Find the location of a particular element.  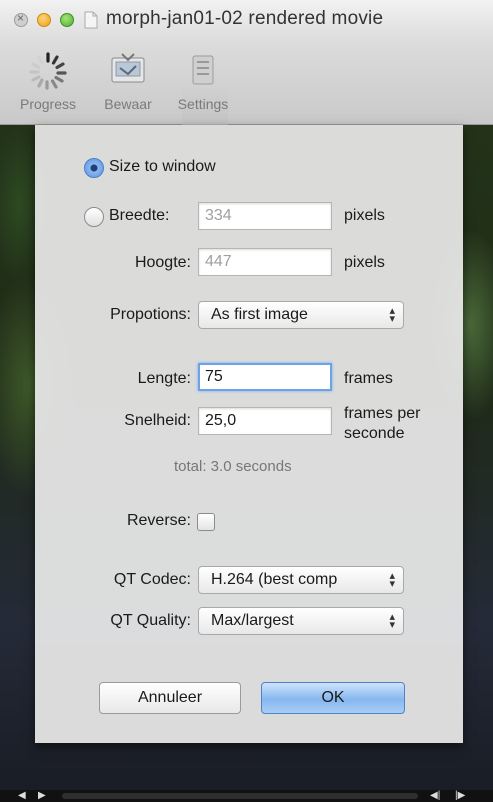

total-duration-text: total: 3.0 seconds is located at coordinates (233, 466).